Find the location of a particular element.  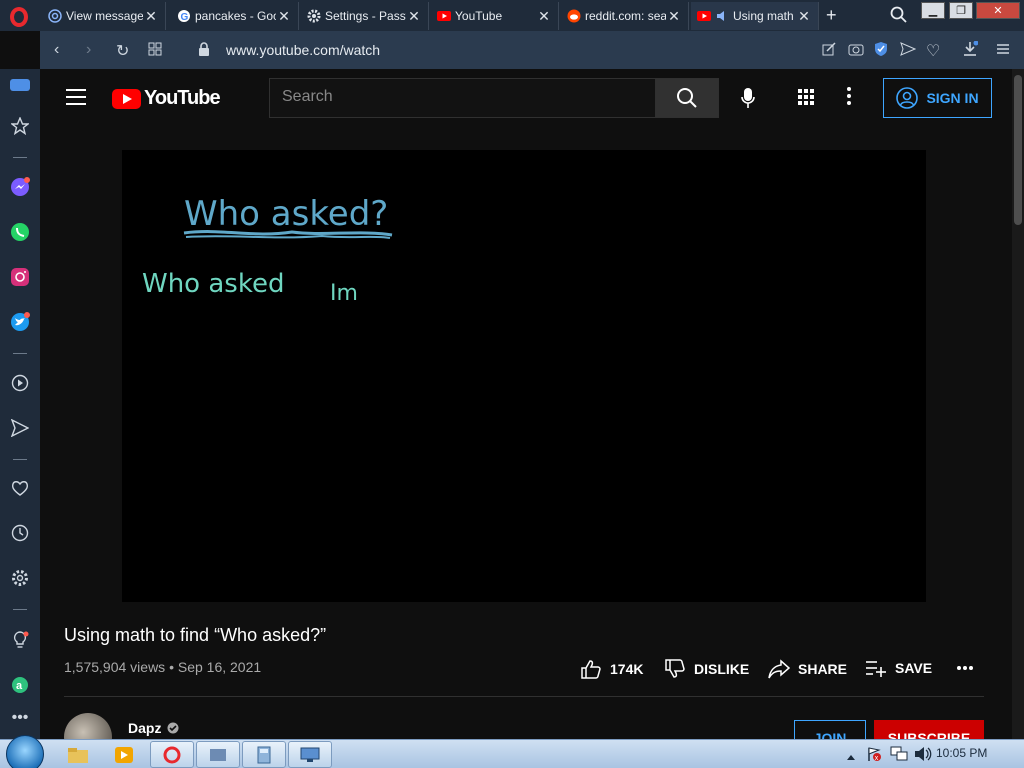

youtube-logo-text: YouTube is located at coordinates (182, 98).